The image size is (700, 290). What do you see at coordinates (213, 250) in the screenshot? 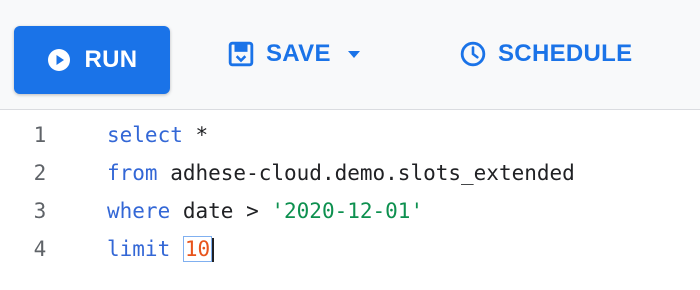
I see `text-cursor` at bounding box center [213, 250].